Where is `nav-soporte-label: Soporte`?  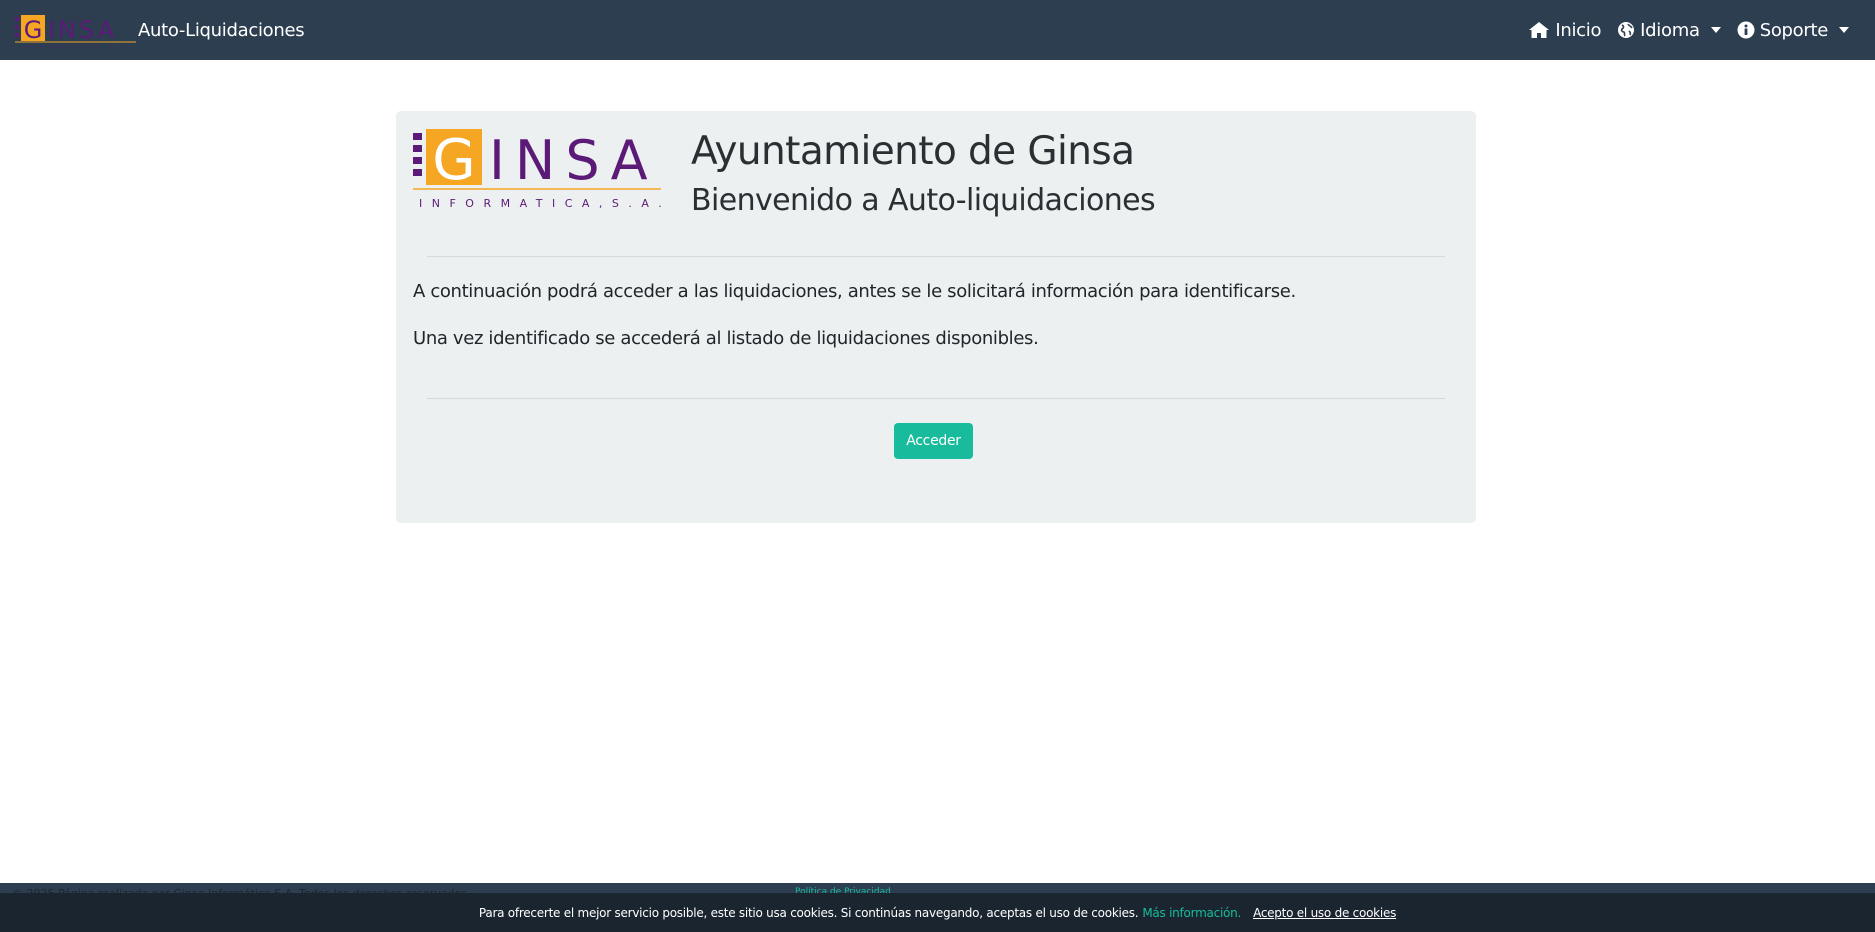
nav-soporte-label: Soporte is located at coordinates (1794, 30).